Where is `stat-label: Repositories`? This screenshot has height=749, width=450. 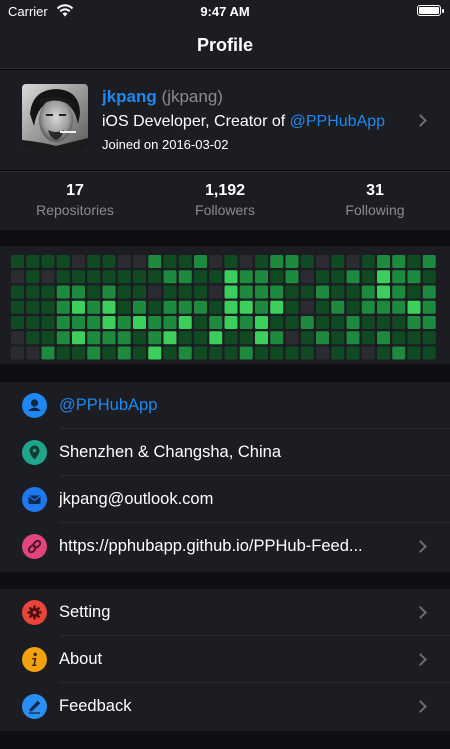 stat-label: Repositories is located at coordinates (75, 210).